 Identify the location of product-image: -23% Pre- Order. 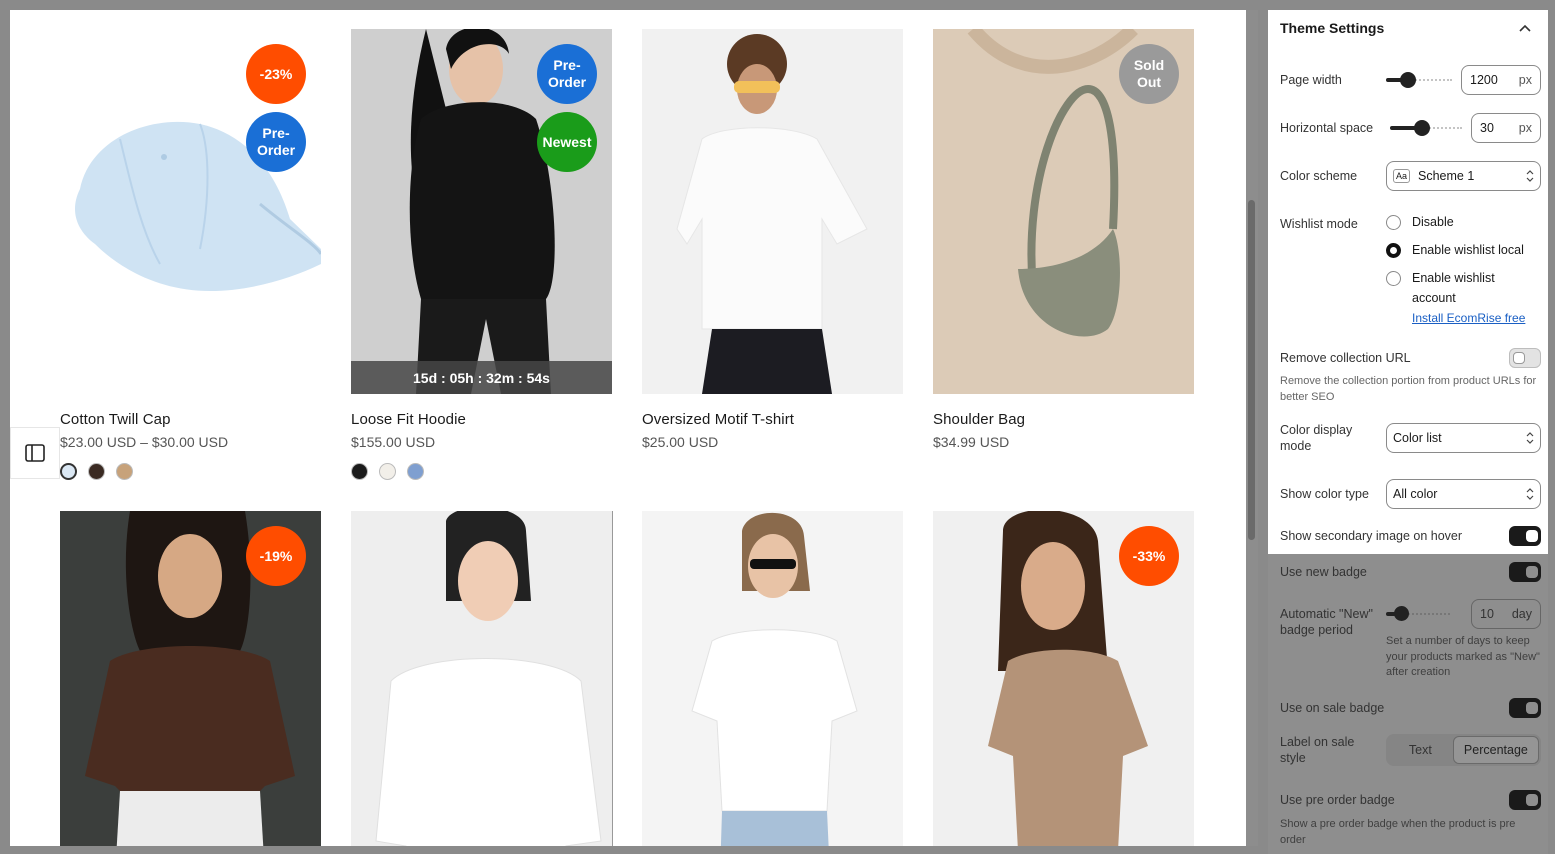
(190, 211).